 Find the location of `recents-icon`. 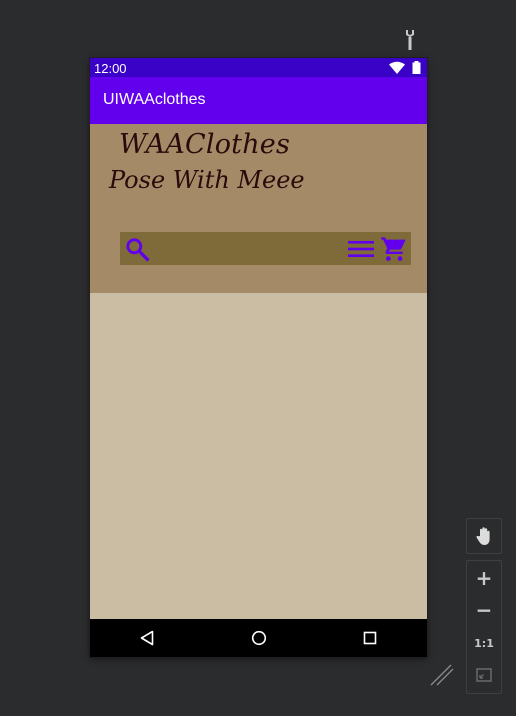

recents-icon is located at coordinates (370, 638).